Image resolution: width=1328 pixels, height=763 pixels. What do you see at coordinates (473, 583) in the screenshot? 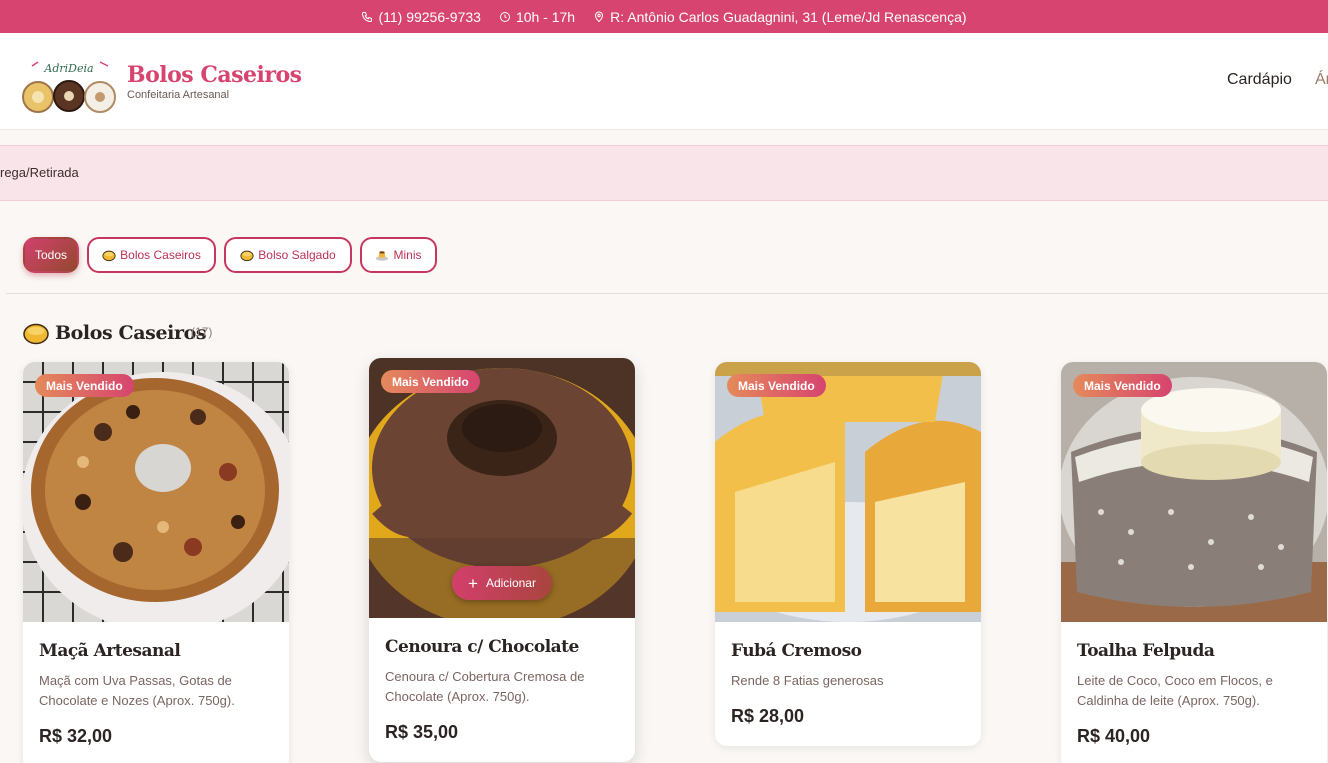
I see `plus-icon: +` at bounding box center [473, 583].